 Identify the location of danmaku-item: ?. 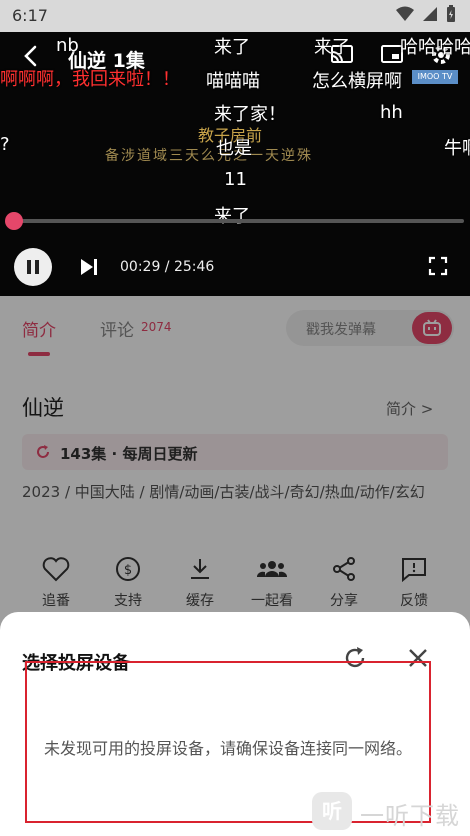
(5, 144).